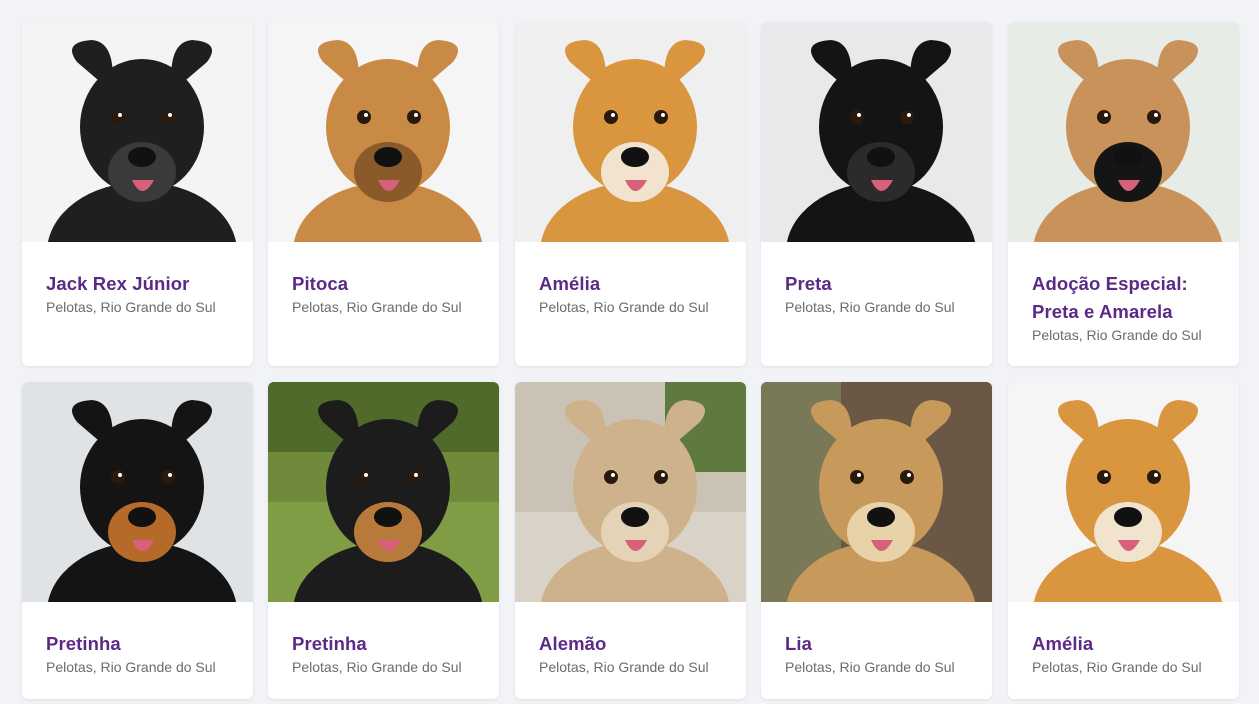  Describe the element at coordinates (383, 284) in the screenshot. I see `pet-name: Pitoca` at that location.